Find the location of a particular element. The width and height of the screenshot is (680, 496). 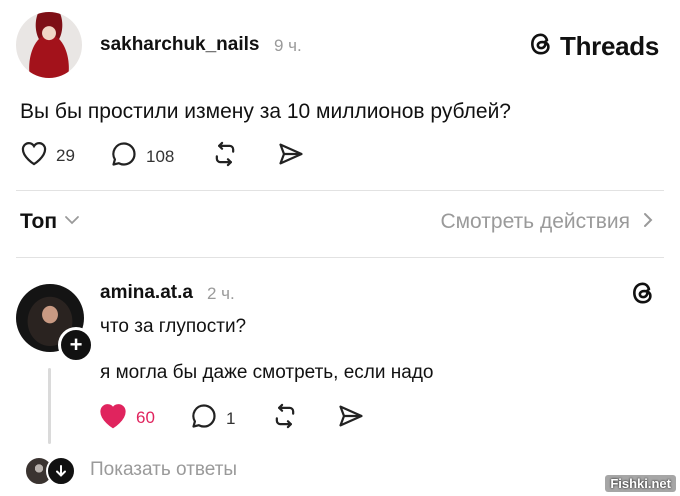

arrow-down-icon is located at coordinates (61, 471).